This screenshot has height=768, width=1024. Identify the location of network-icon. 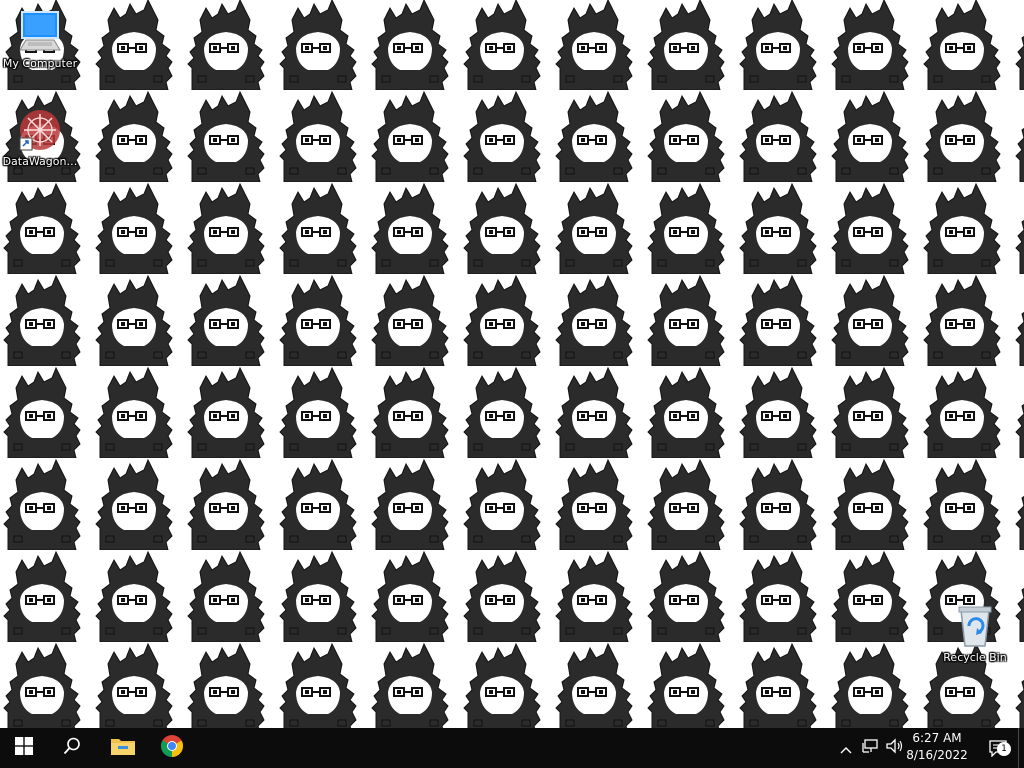
(870, 748).